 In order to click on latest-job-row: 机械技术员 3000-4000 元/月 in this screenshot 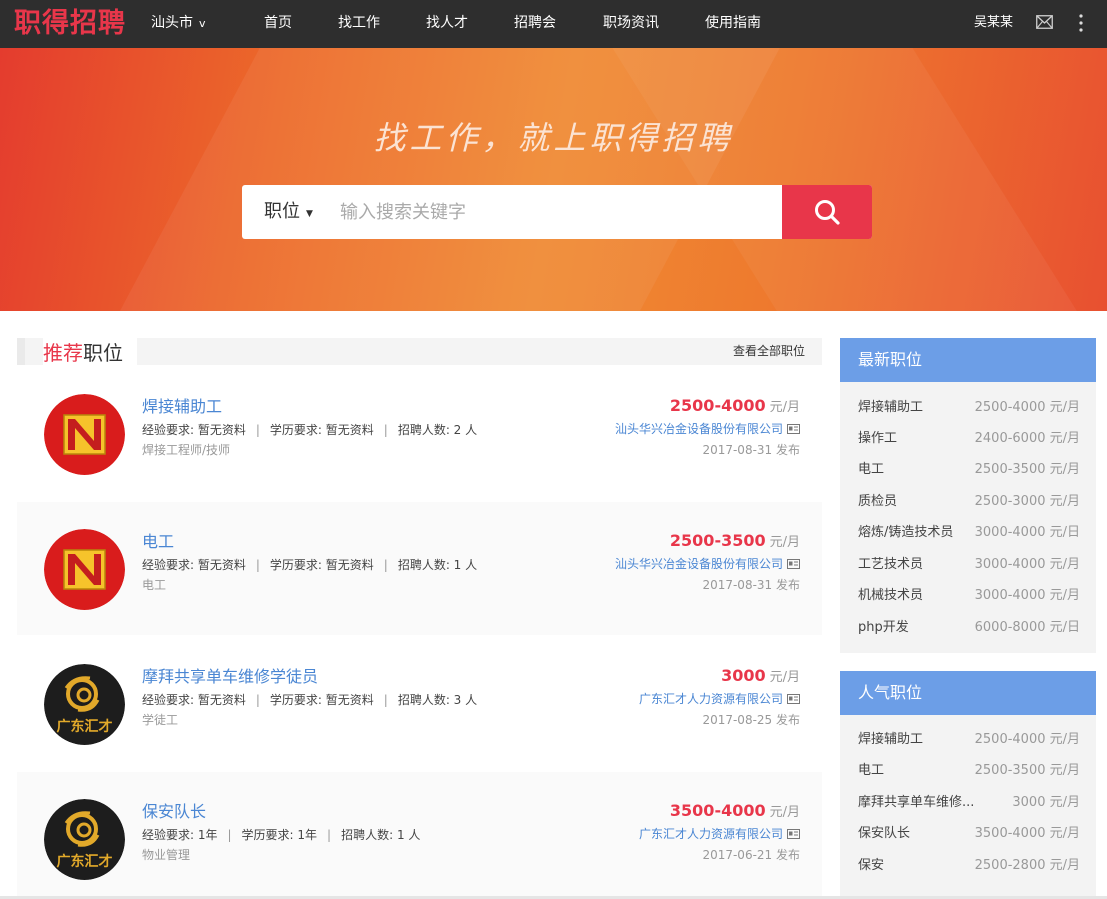, I will do `click(969, 596)`.